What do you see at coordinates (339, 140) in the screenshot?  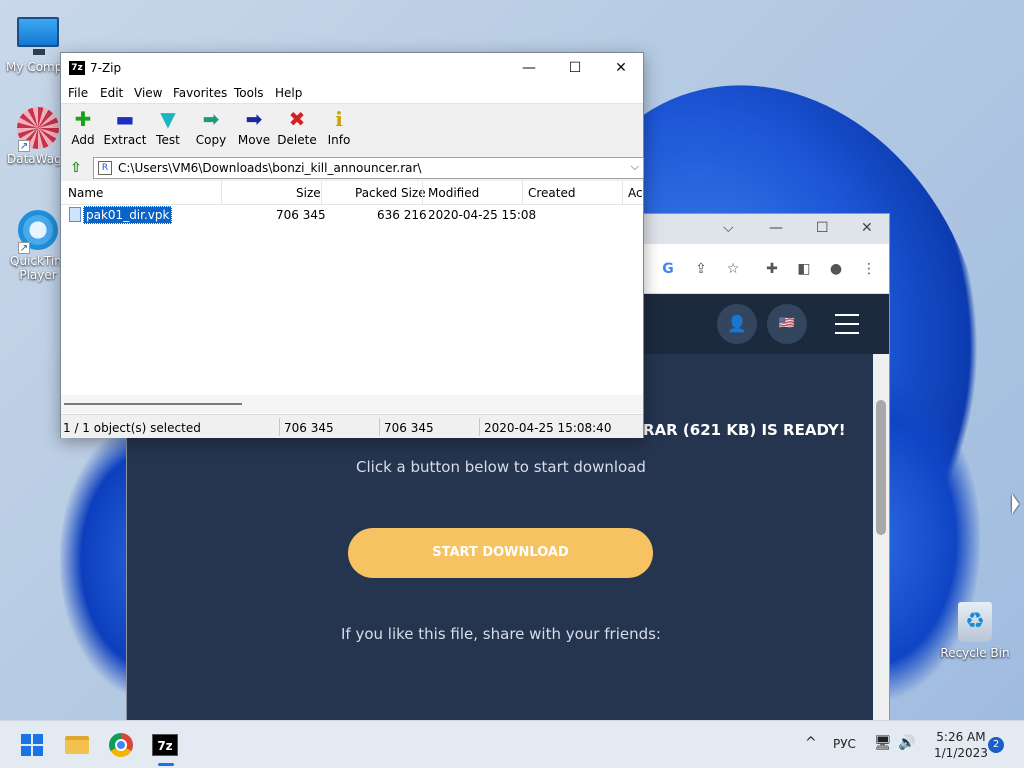 I see `info-label: Info` at bounding box center [339, 140].